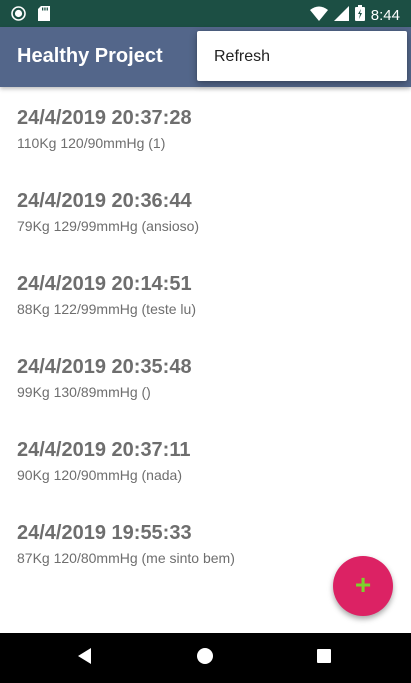 The image size is (411, 683). I want to click on record-detail: 99Kg 130/89mmHg (), so click(84, 392).